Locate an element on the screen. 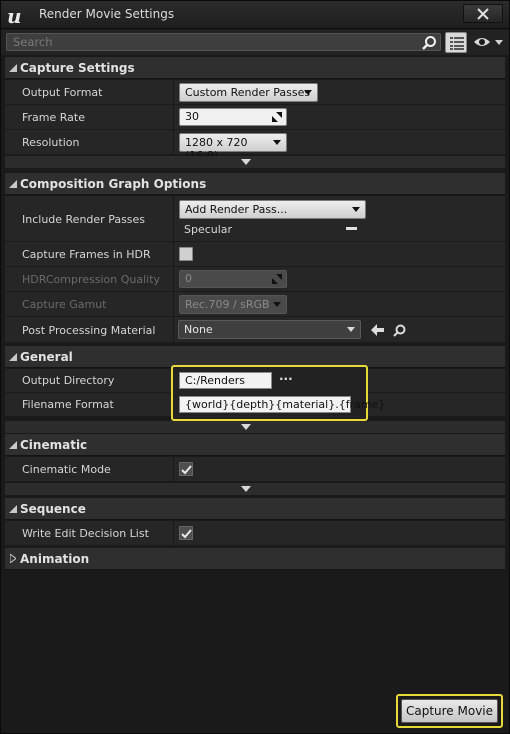 The width and height of the screenshot is (510, 734). title-bar: u Render Movie Settings is located at coordinates (255, 15).